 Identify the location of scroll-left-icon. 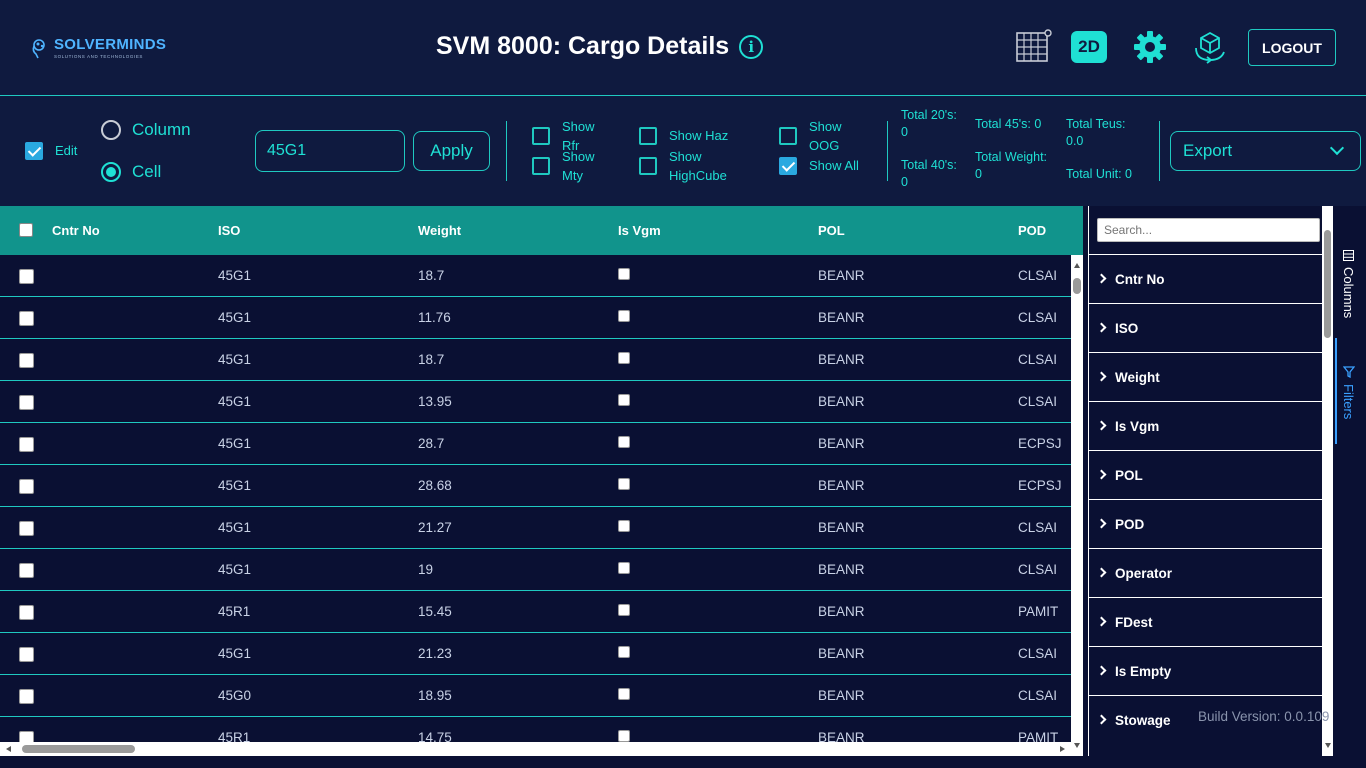
(8, 749).